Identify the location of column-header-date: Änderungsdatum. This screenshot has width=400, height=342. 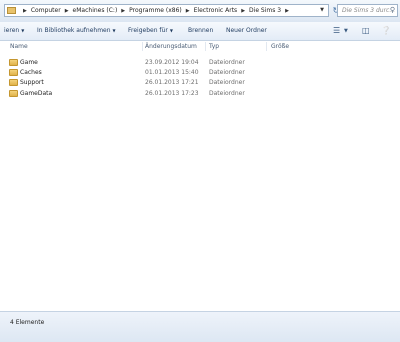
(171, 46).